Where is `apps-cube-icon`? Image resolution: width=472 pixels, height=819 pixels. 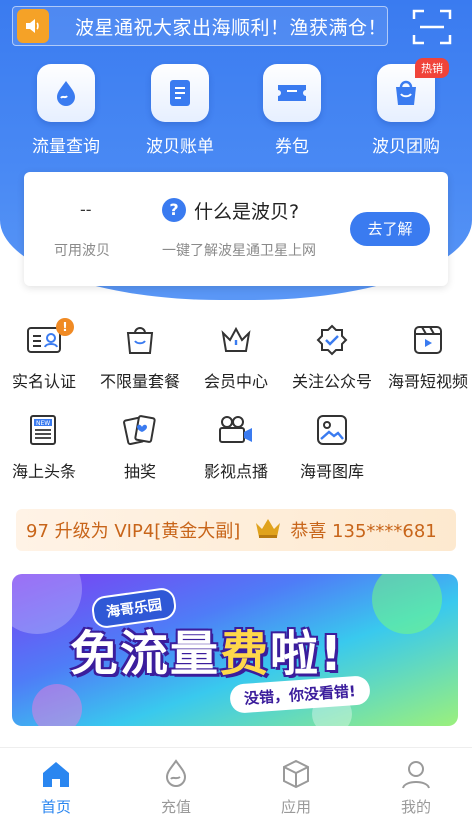 apps-cube-icon is located at coordinates (296, 774).